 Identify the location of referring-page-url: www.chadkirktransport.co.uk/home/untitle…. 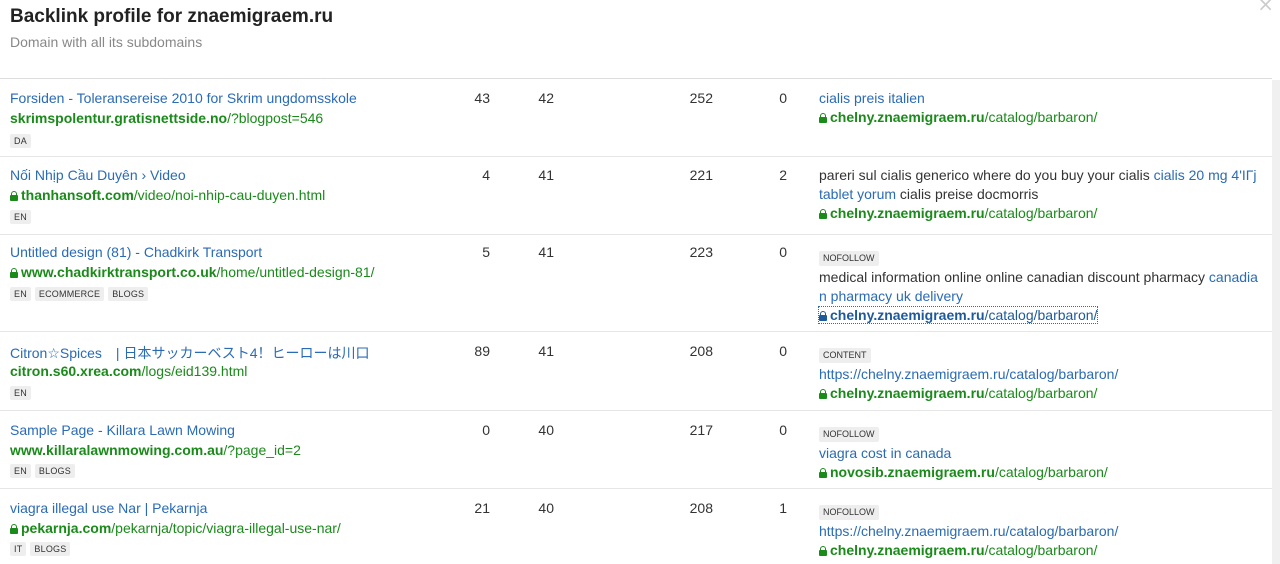
(192, 272).